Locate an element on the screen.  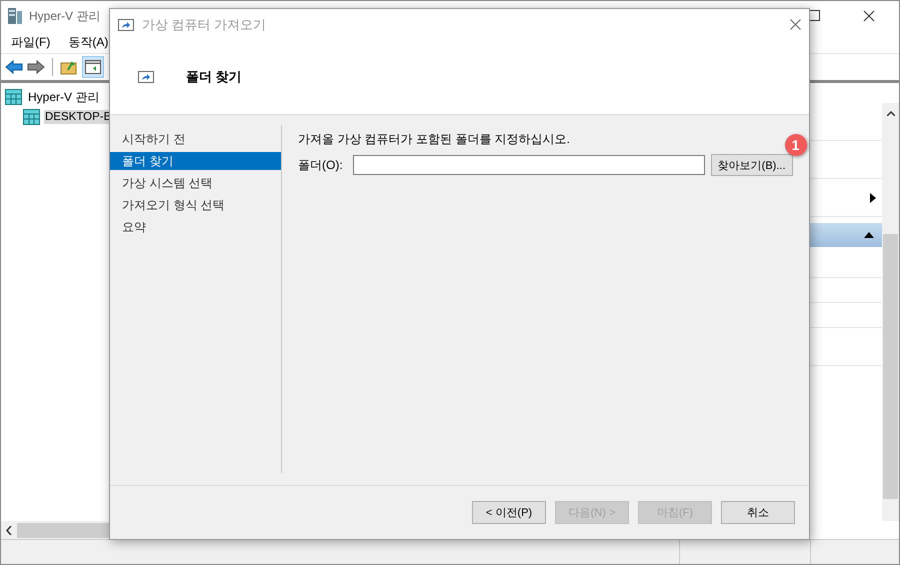
scroll-left-icon is located at coordinates (9, 530).